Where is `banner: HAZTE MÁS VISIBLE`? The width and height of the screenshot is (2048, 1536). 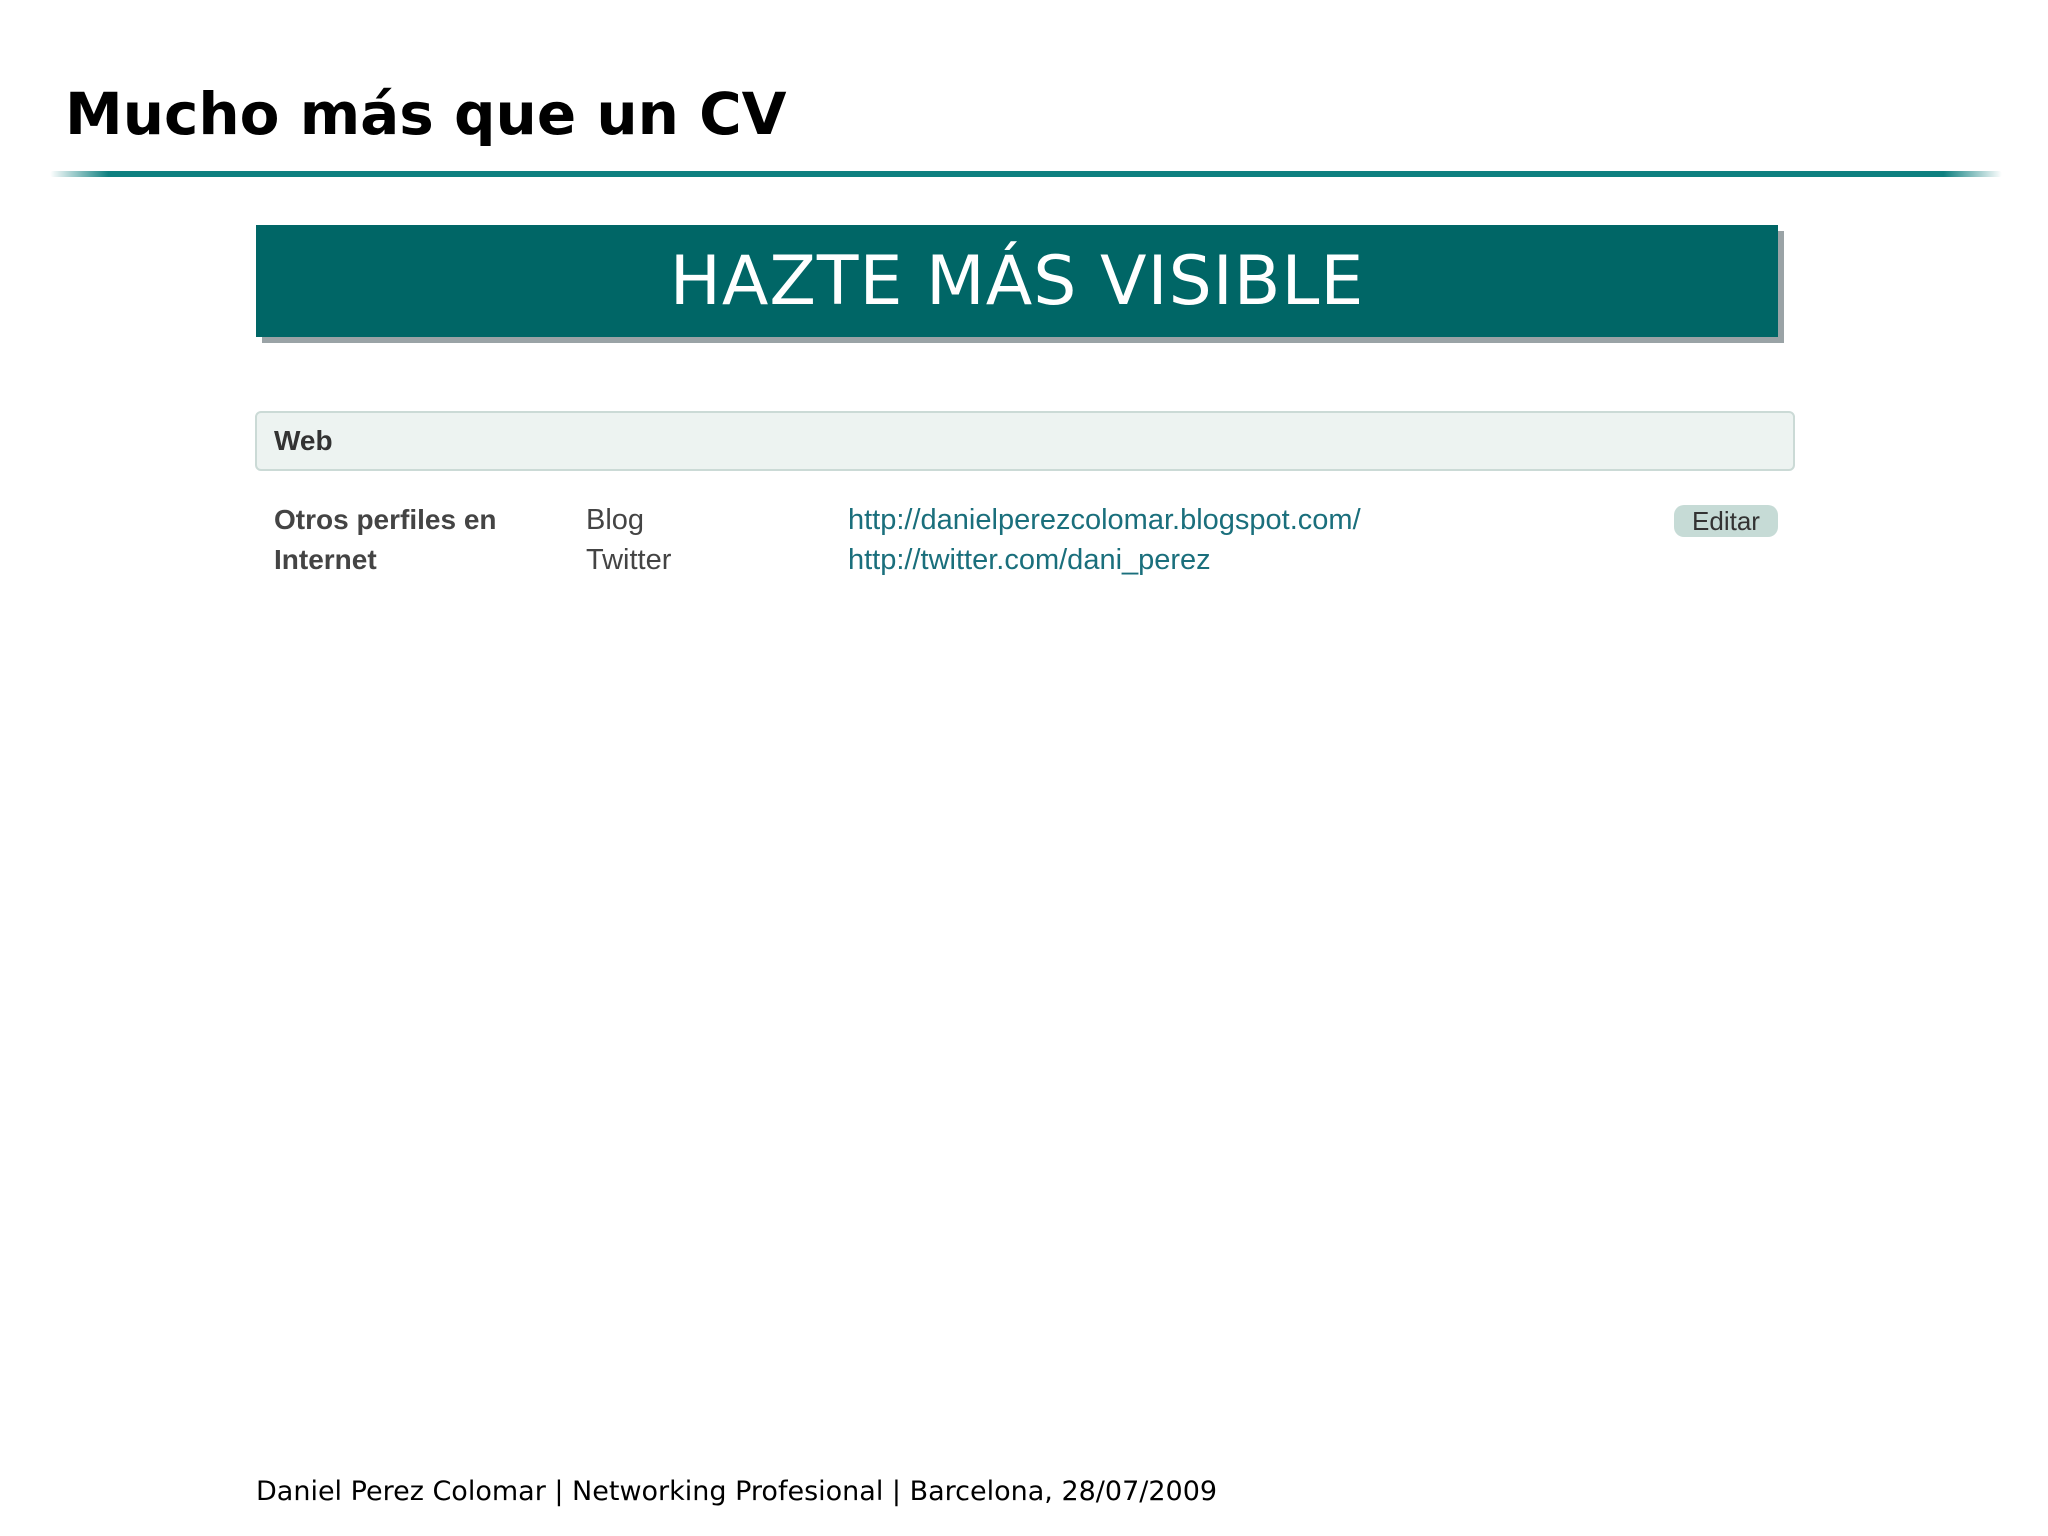
banner: HAZTE MÁS VISIBLE is located at coordinates (1017, 281).